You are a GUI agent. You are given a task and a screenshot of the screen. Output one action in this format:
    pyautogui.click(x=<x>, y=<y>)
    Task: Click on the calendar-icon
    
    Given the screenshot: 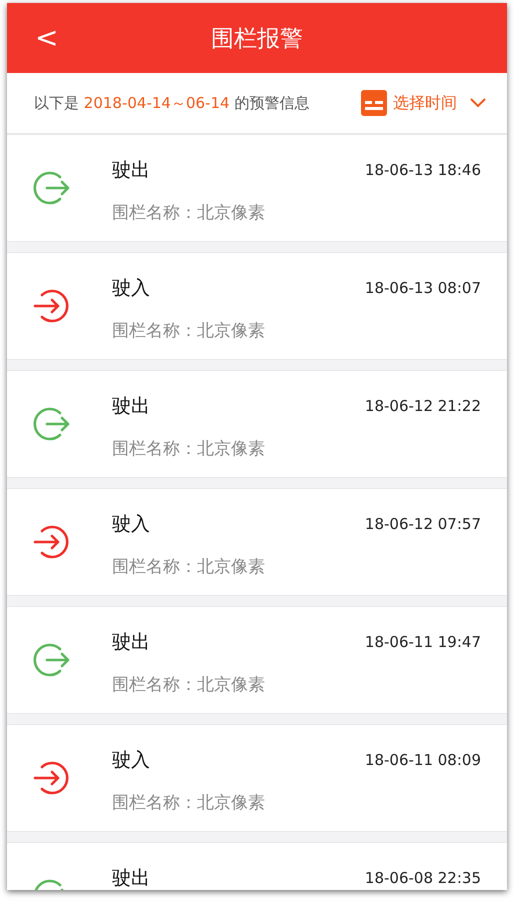 What is the action you would take?
    pyautogui.click(x=374, y=103)
    